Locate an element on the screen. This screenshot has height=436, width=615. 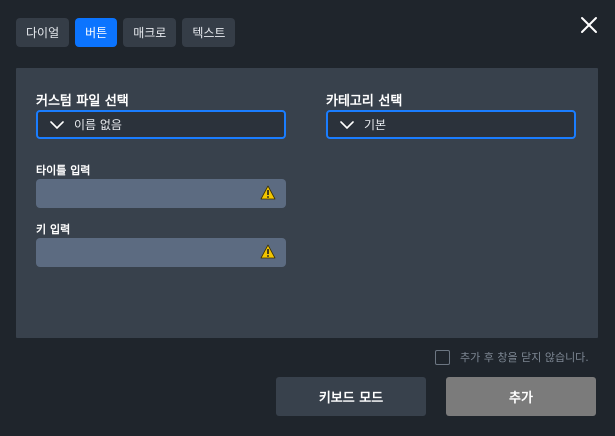
key-label: 키 입력 is located at coordinates (53, 229).